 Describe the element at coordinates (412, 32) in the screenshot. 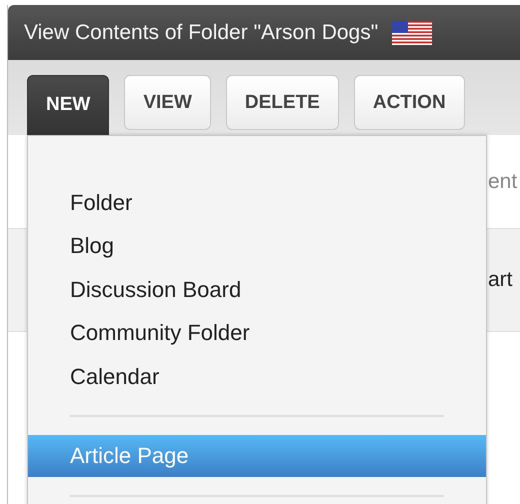

I see `flag-icon` at that location.